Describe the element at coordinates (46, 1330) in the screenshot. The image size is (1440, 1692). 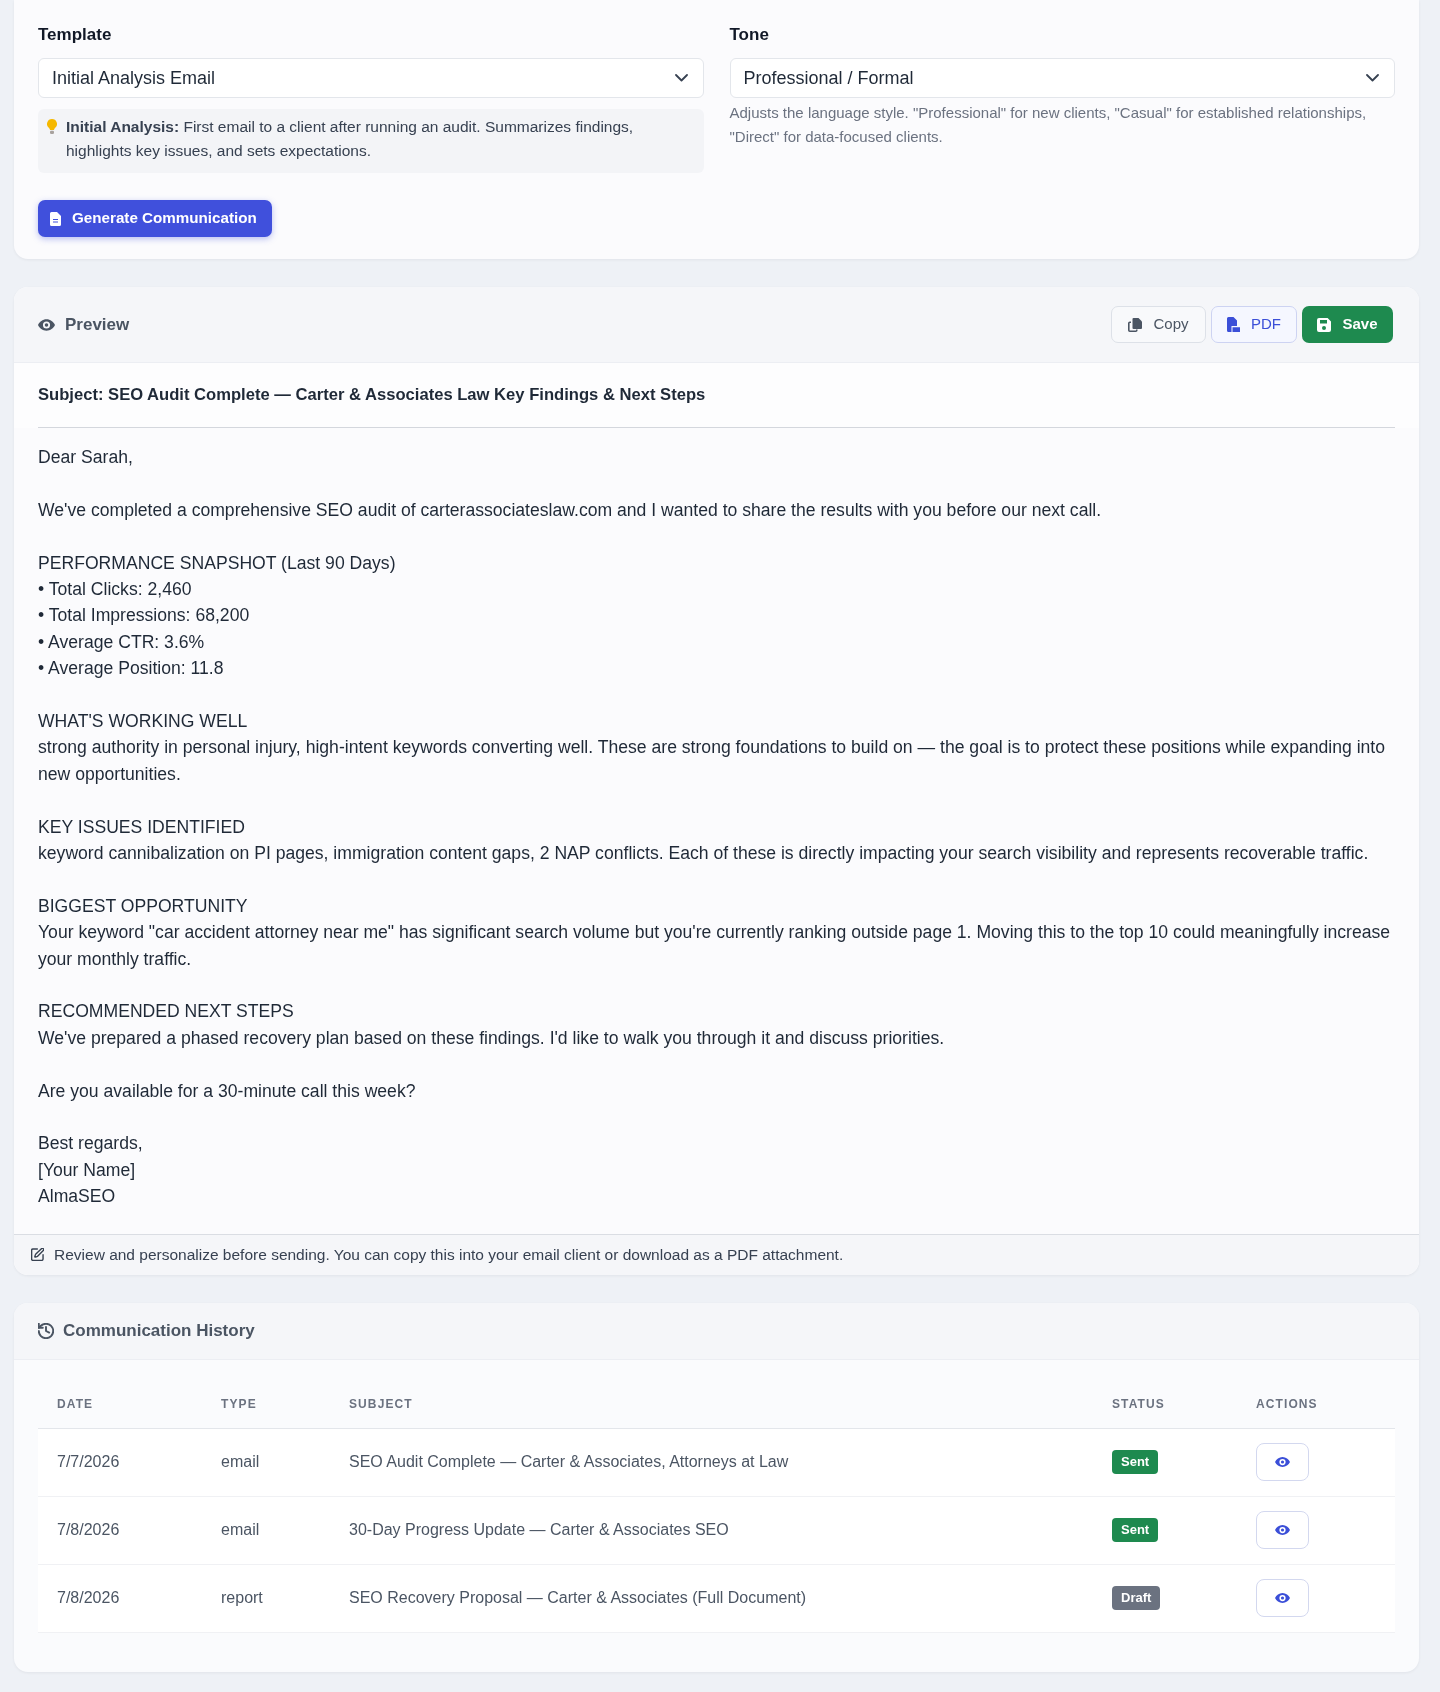
I see `history-icon` at that location.